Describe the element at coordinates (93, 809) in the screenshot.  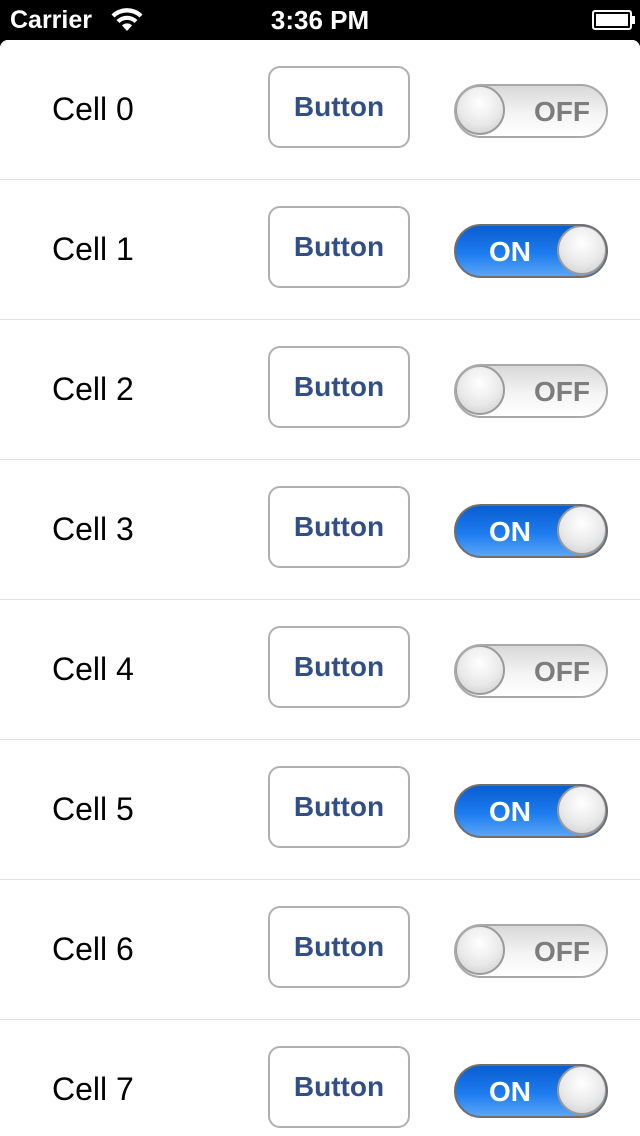
I see `cell-label: Cell 5` at that location.